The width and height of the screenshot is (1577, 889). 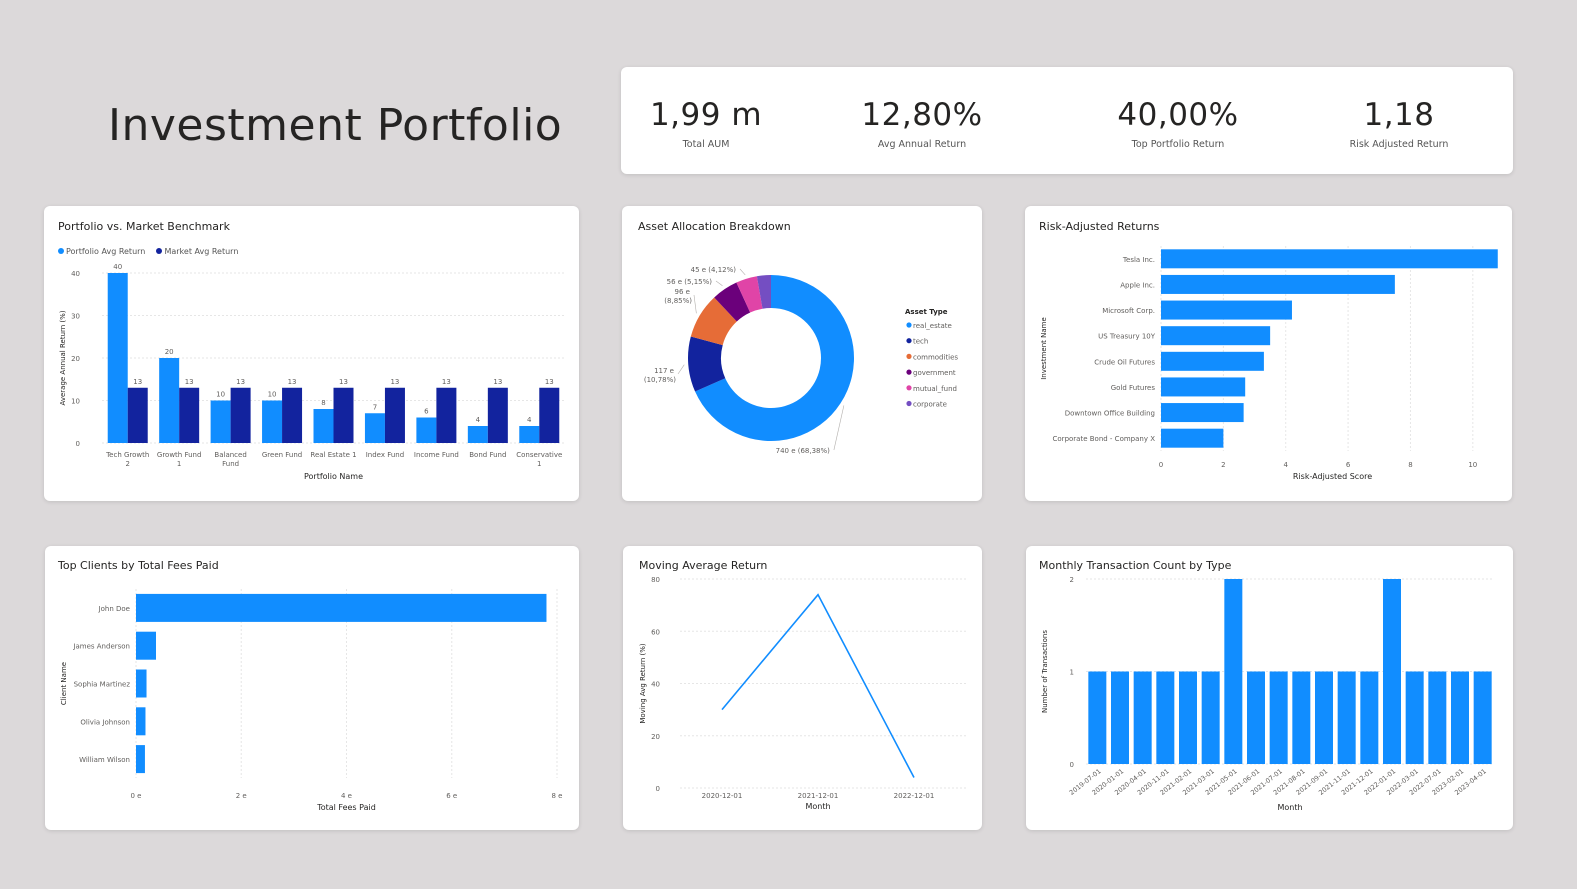 What do you see at coordinates (282, 455) in the screenshot?
I see `x-tick-label: Green Fund` at bounding box center [282, 455].